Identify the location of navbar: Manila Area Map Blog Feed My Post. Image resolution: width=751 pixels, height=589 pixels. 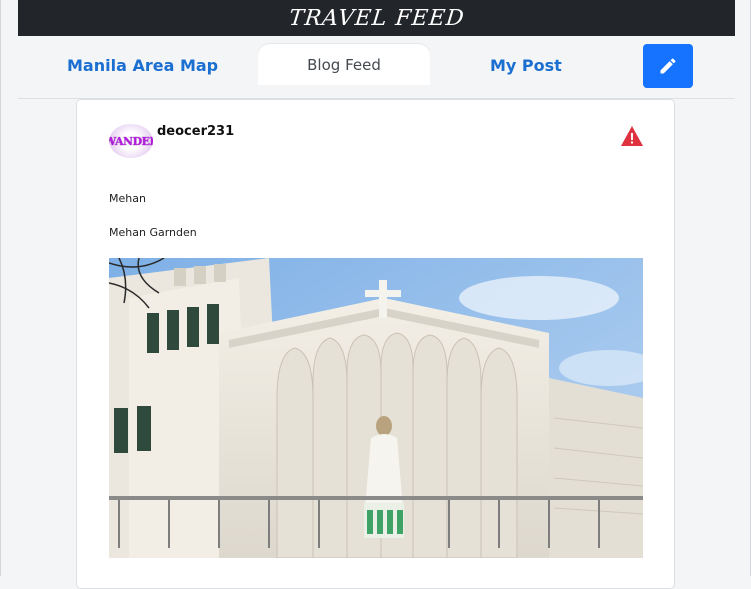
(376, 67).